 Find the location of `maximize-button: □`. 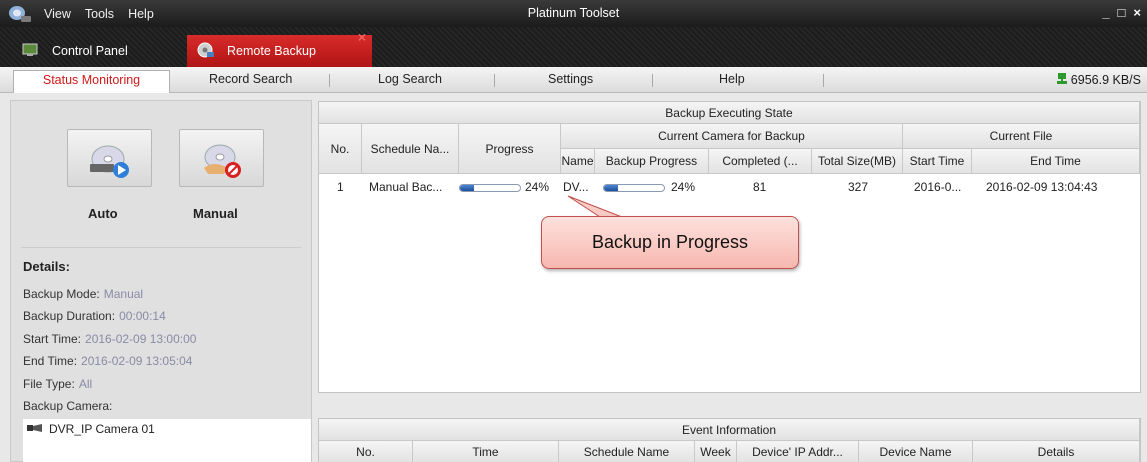

maximize-button: □ is located at coordinates (1122, 12).